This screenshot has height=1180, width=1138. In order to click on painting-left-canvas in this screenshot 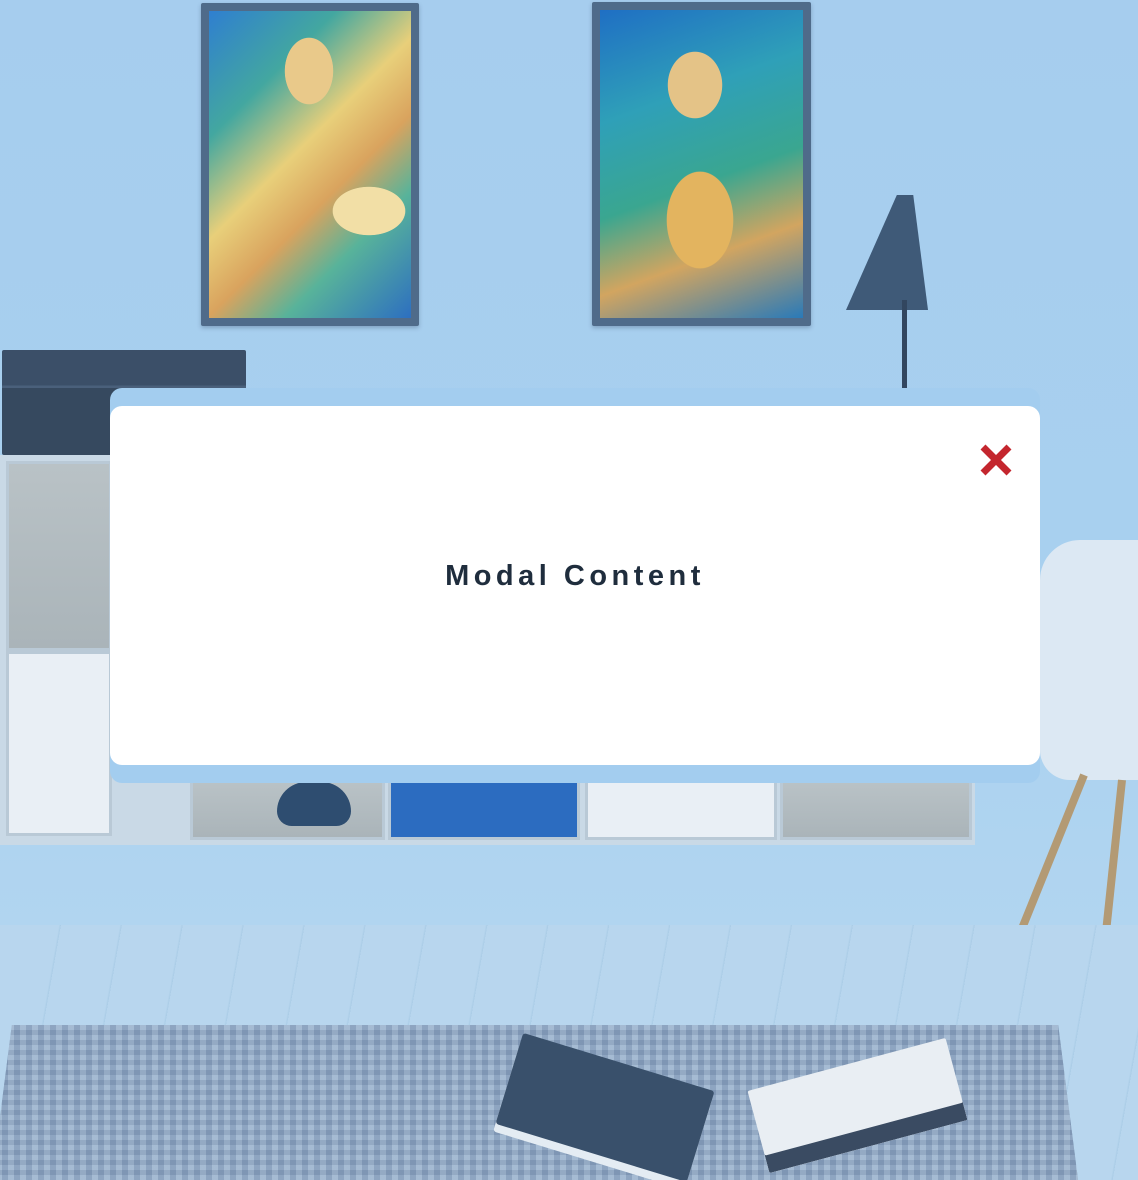, I will do `click(310, 164)`.